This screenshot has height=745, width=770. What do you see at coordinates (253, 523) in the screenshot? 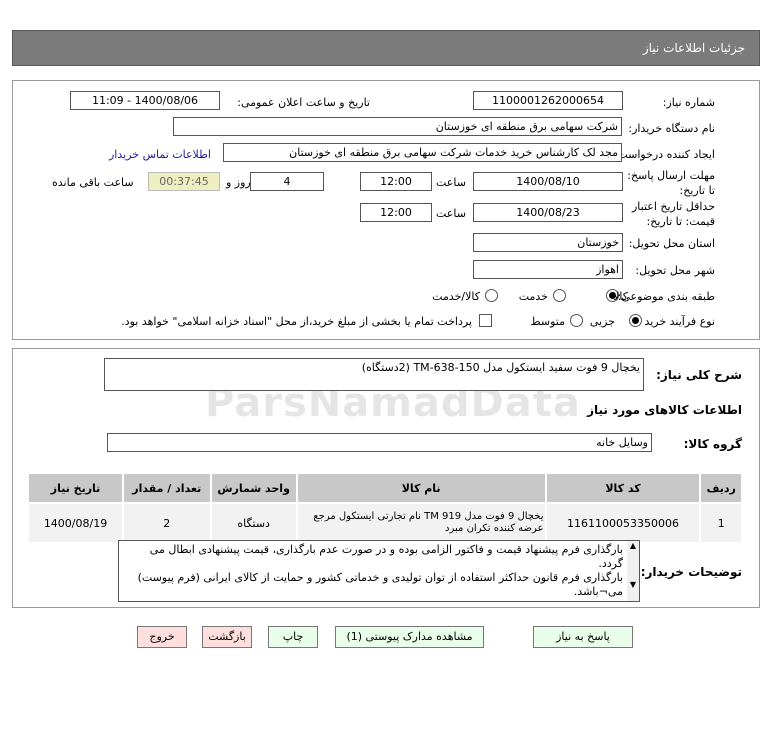
I see `cell-unit: دستگاه` at bounding box center [253, 523].